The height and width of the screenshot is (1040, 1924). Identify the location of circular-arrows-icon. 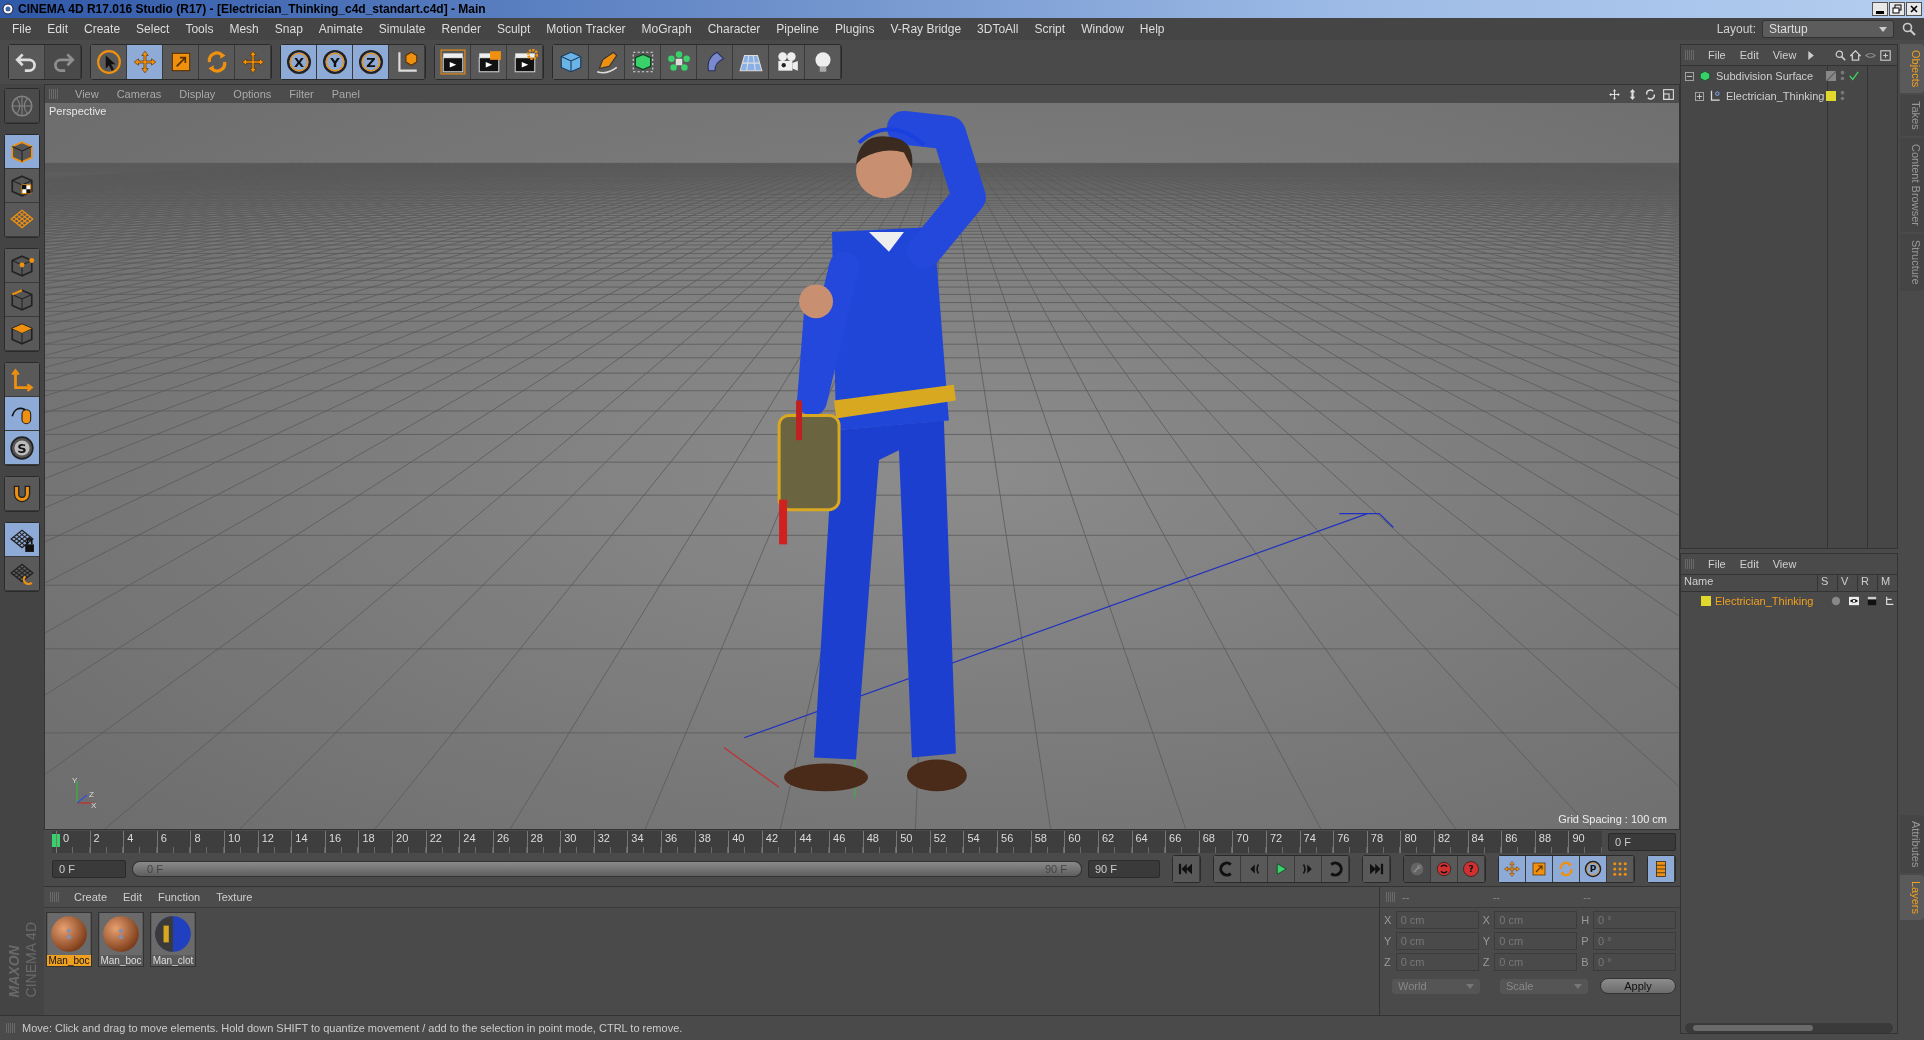
(1650, 94).